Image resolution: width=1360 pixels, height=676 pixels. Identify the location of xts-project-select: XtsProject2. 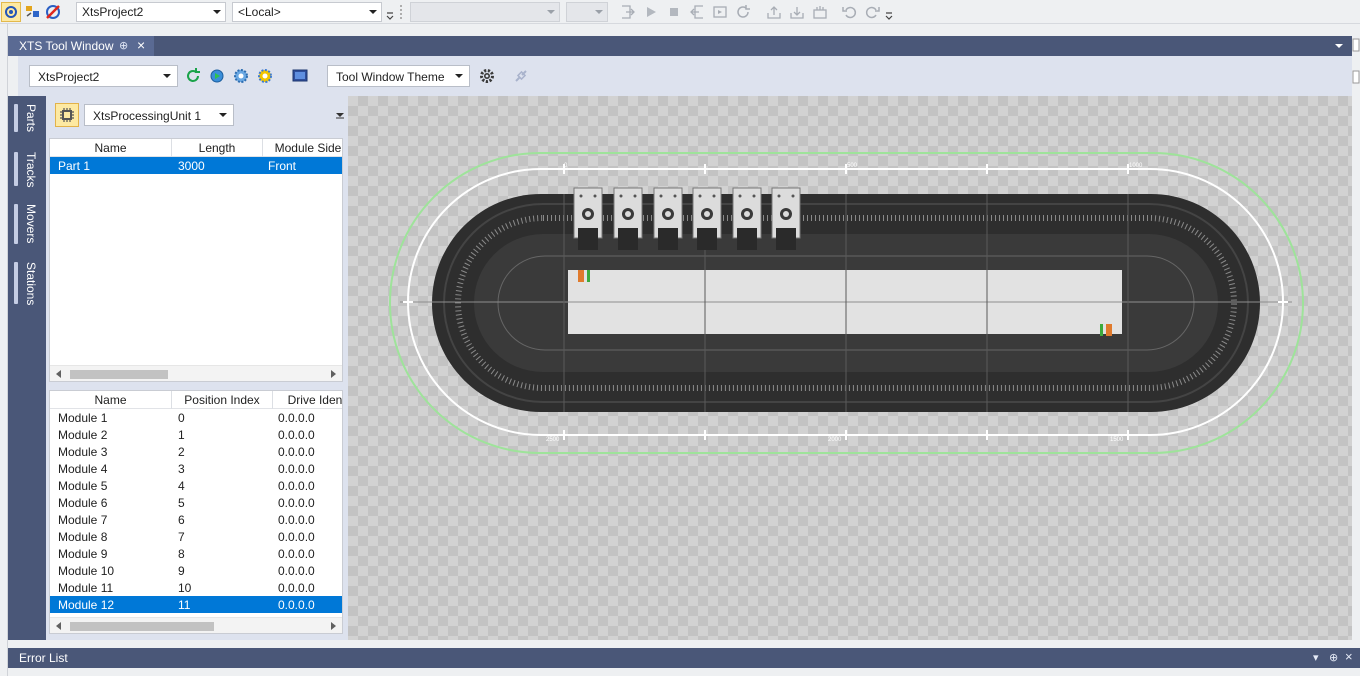
(103, 76).